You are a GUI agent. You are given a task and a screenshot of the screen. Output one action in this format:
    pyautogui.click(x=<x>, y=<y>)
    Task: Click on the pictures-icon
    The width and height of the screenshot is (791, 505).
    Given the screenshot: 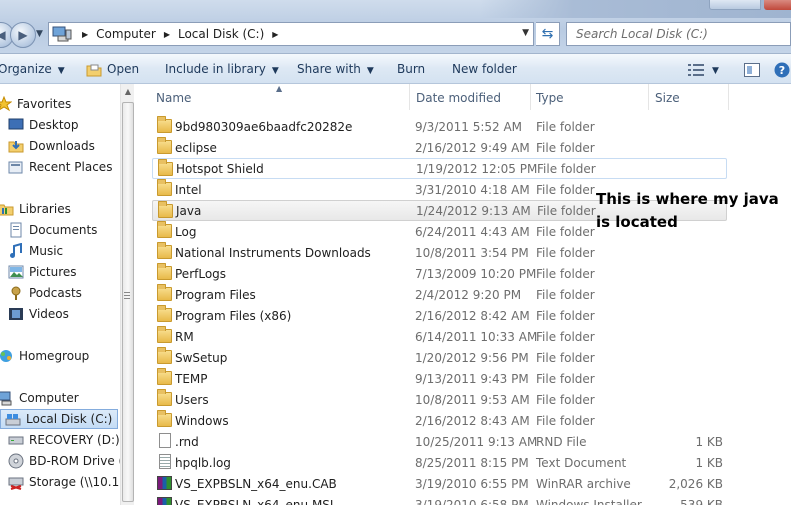 What is the action you would take?
    pyautogui.click(x=16, y=272)
    